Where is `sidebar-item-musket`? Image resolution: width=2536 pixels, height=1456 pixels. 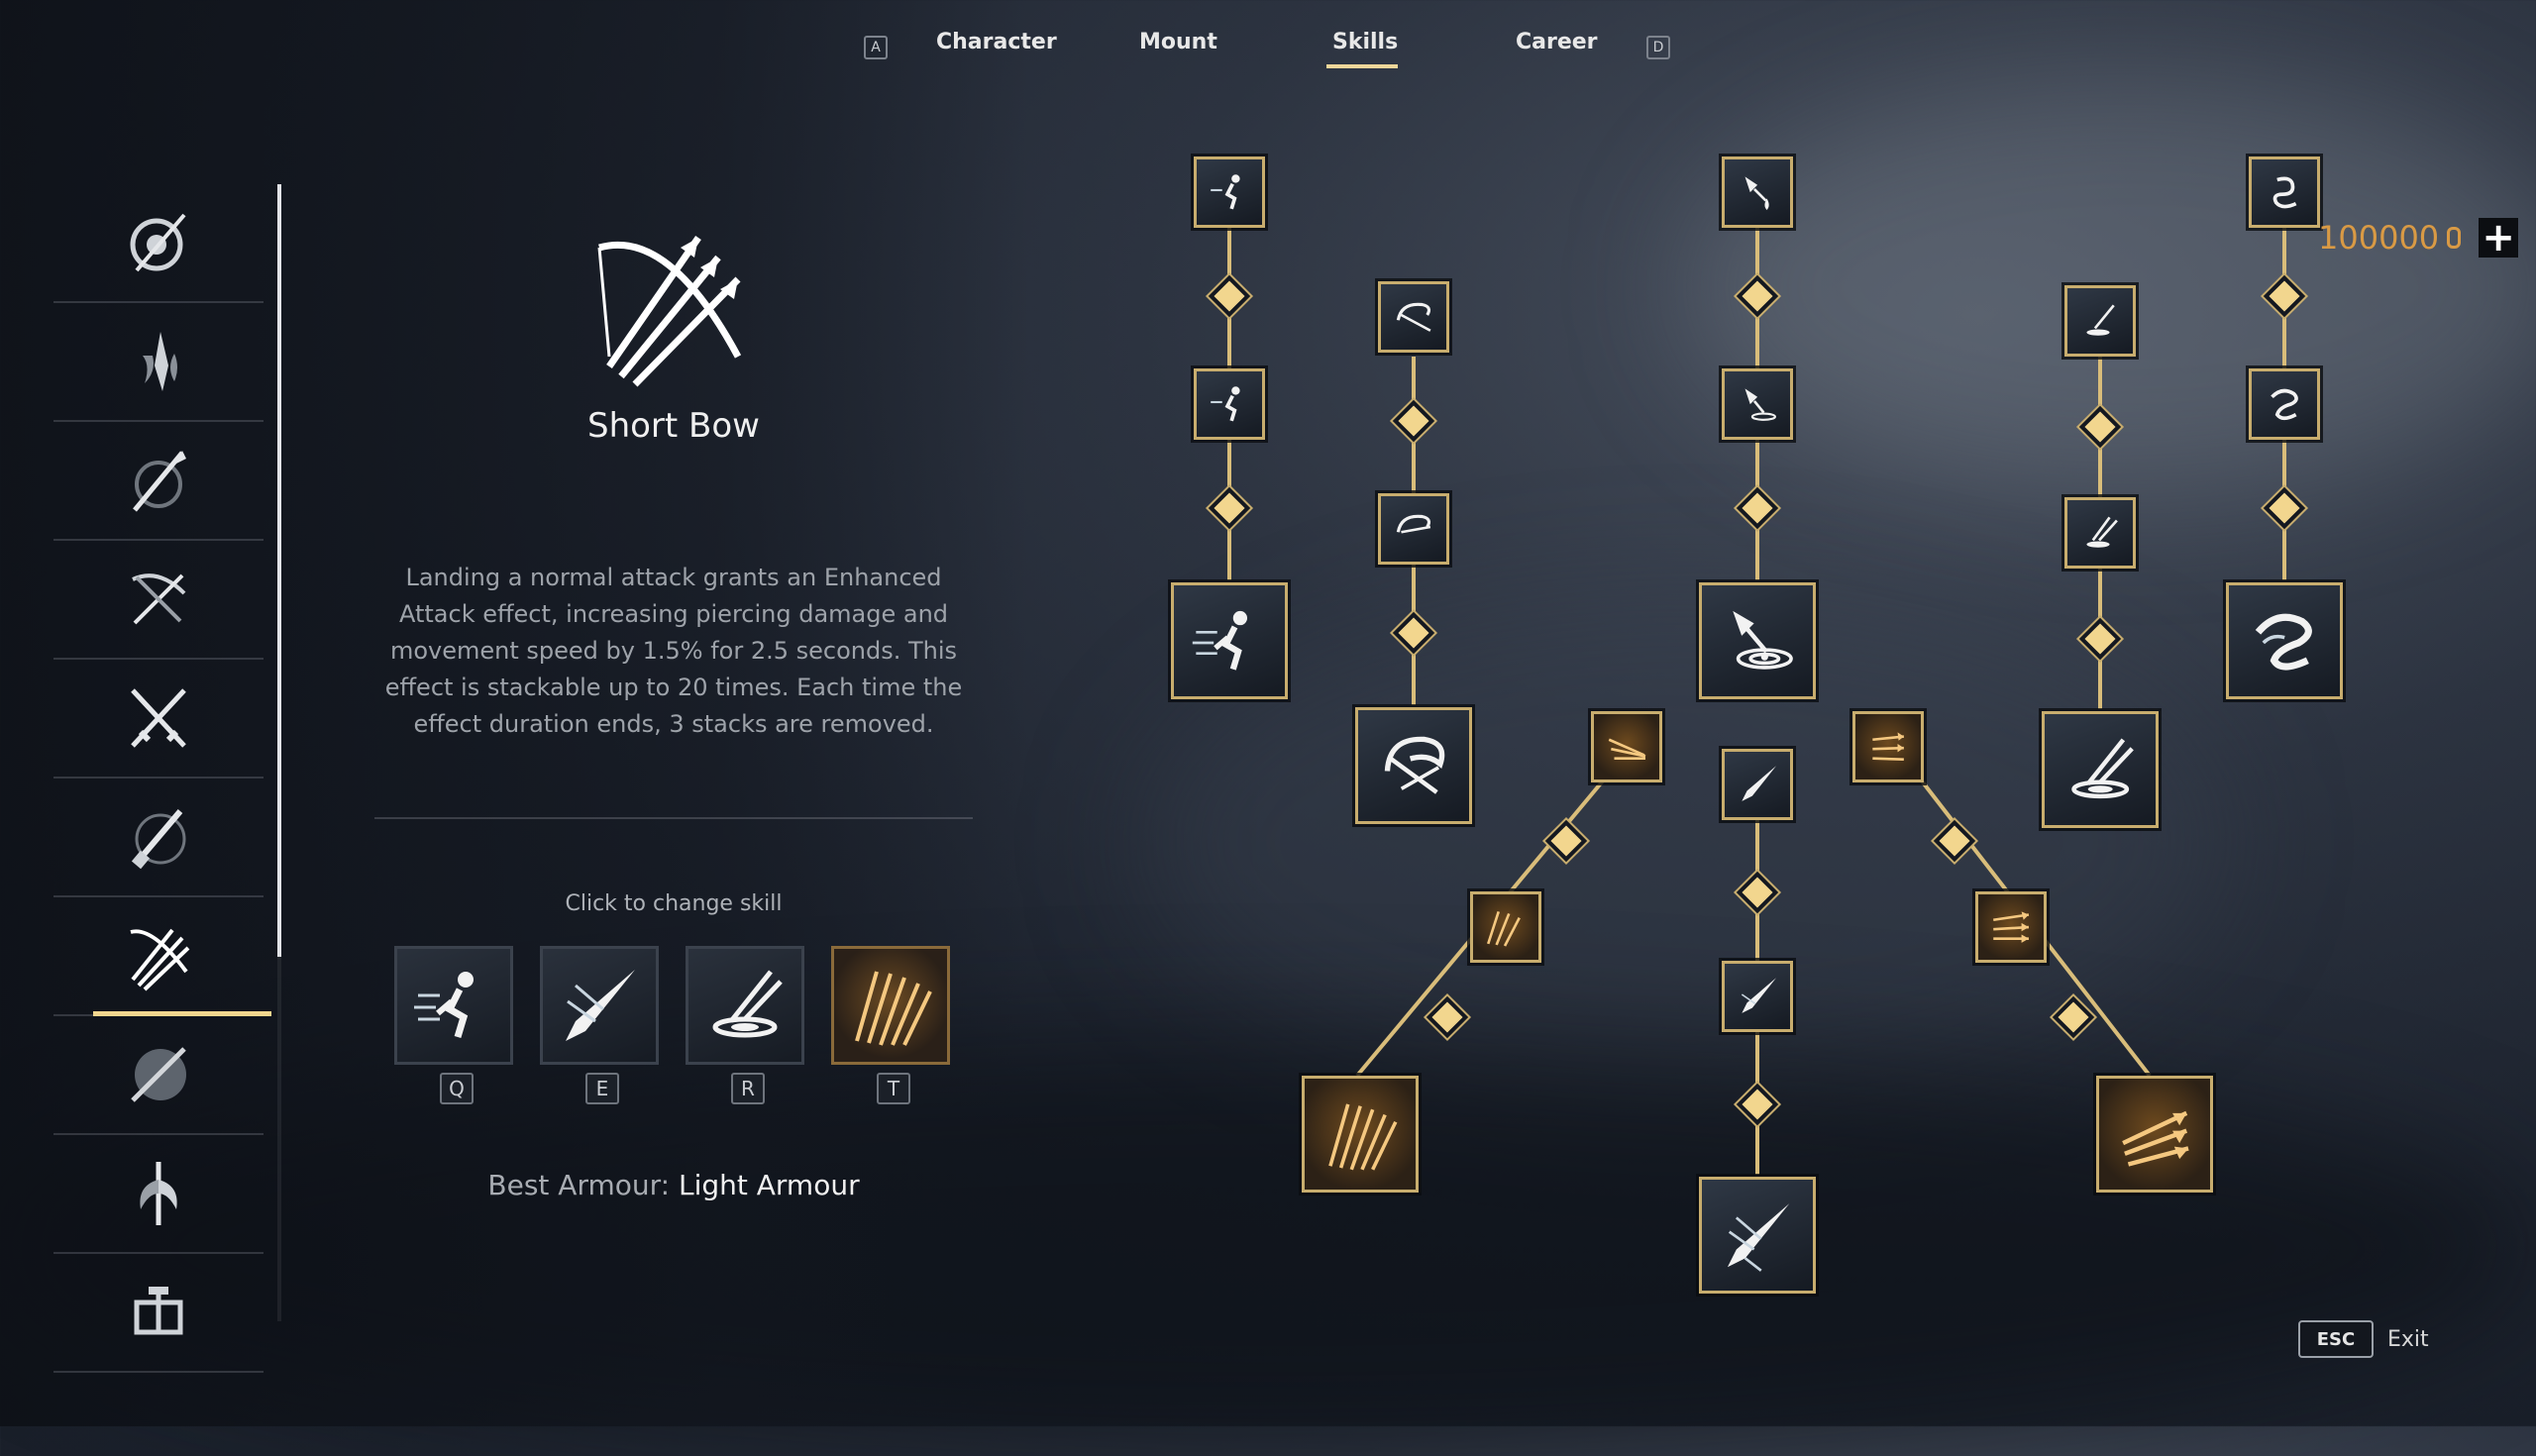 sidebar-item-musket is located at coordinates (158, 838).